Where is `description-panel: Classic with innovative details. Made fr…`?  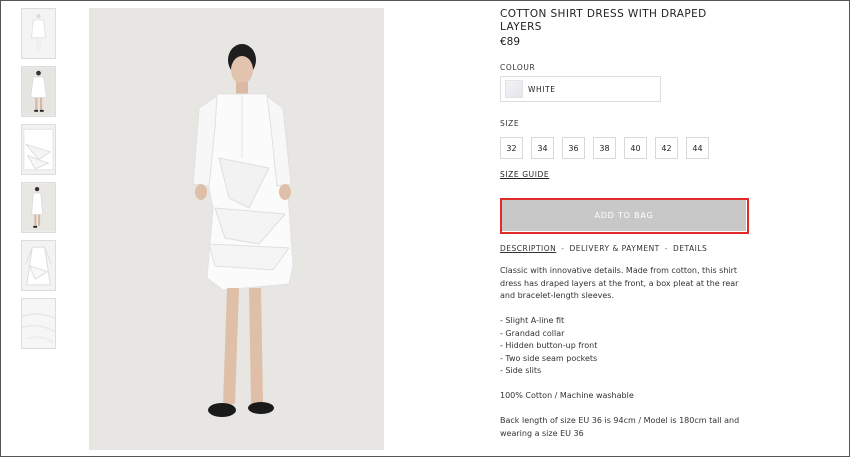
description-panel: Classic with innovative details. Made fr… is located at coordinates (625, 352).